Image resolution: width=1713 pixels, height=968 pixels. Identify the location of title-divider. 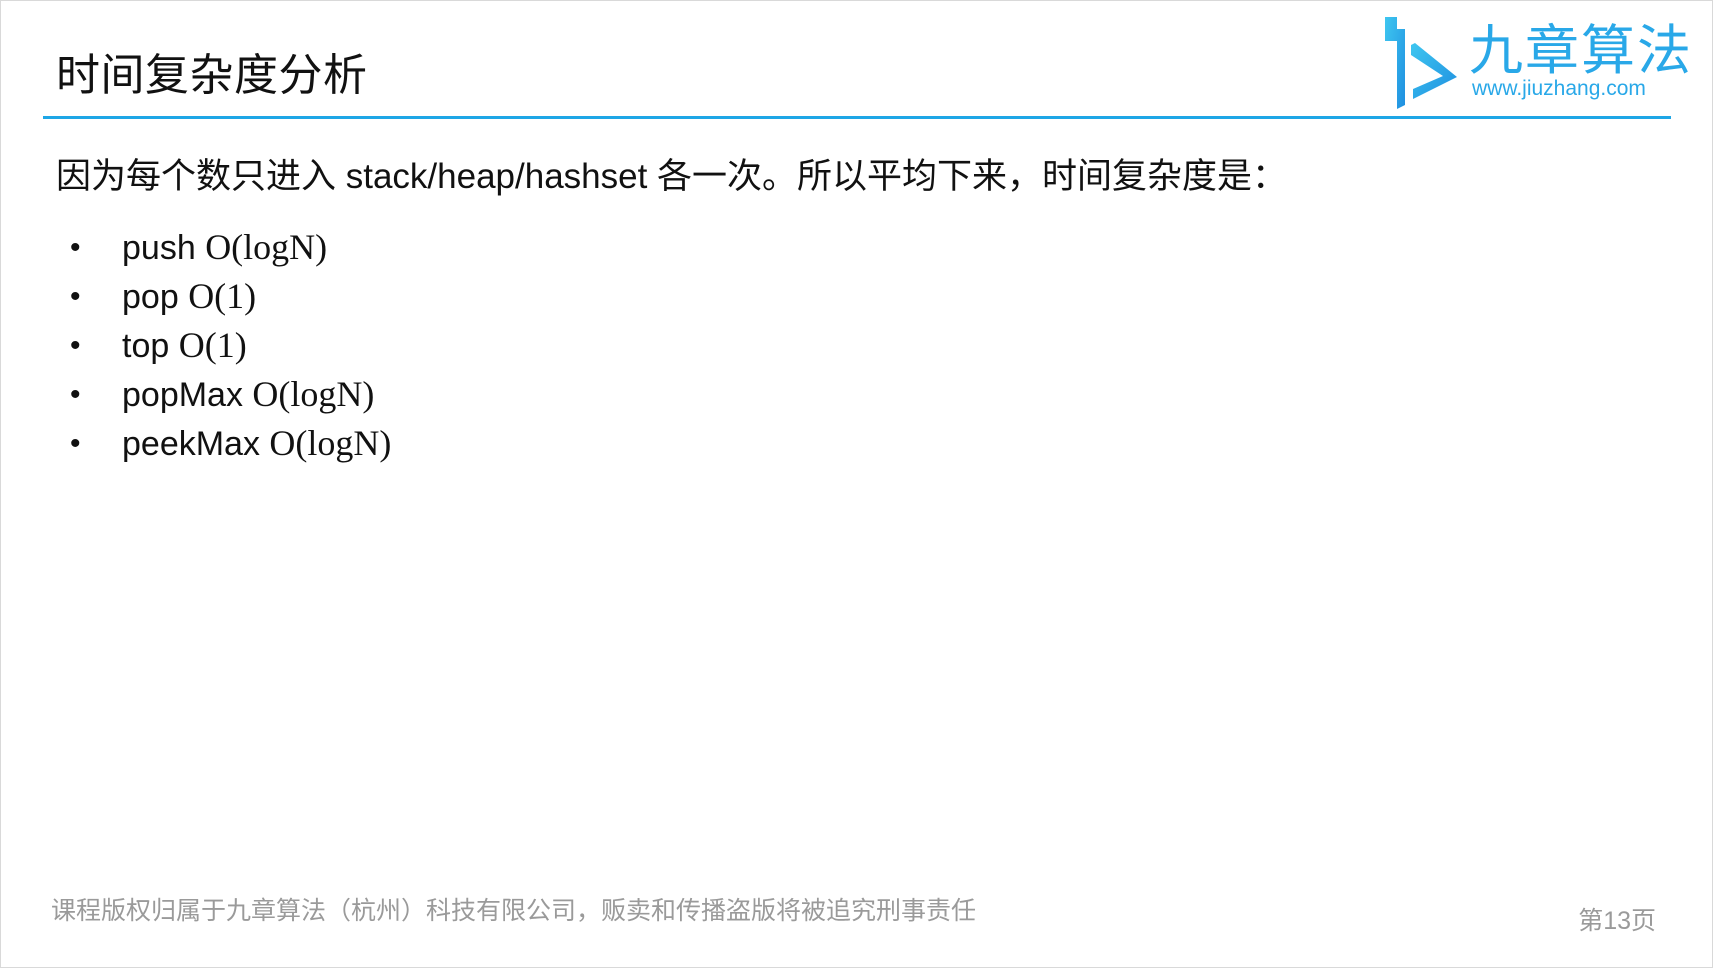
(857, 117).